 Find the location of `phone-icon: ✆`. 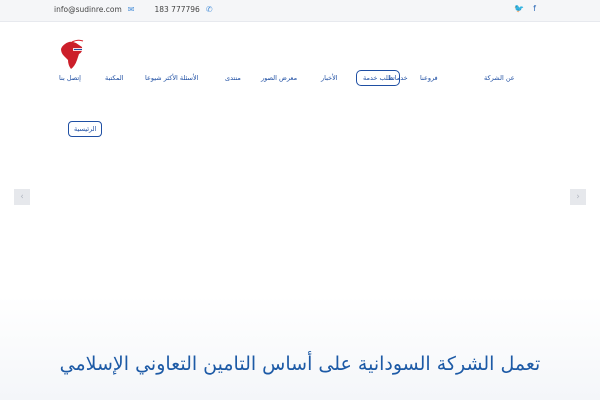

phone-icon: ✆ is located at coordinates (209, 9).